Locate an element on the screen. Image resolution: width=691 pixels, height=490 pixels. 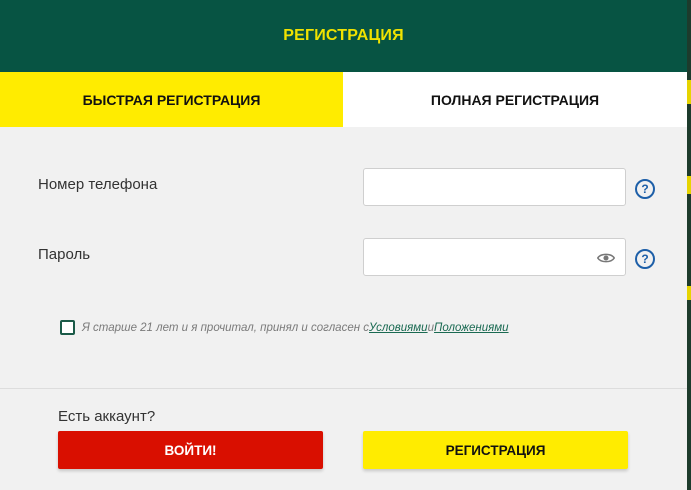
phone-input is located at coordinates (494, 187).